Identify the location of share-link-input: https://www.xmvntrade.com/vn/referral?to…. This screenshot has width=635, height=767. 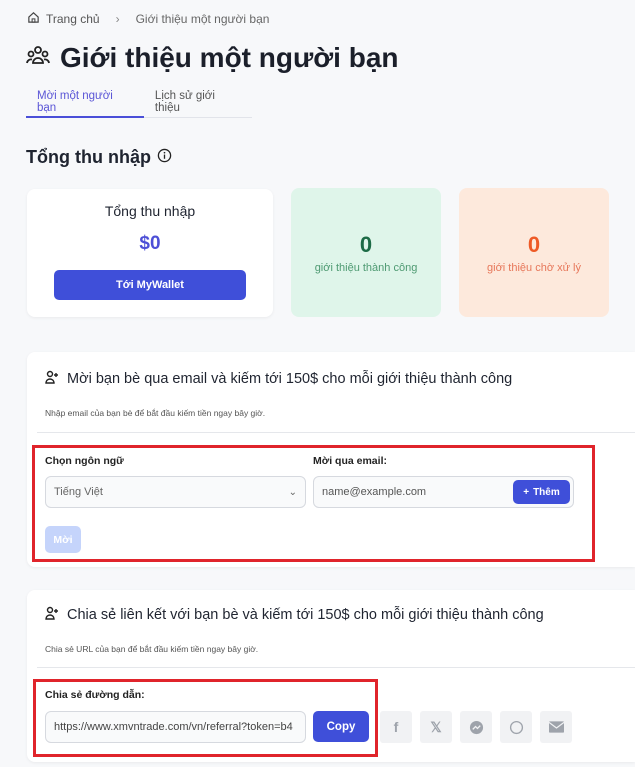
(175, 727).